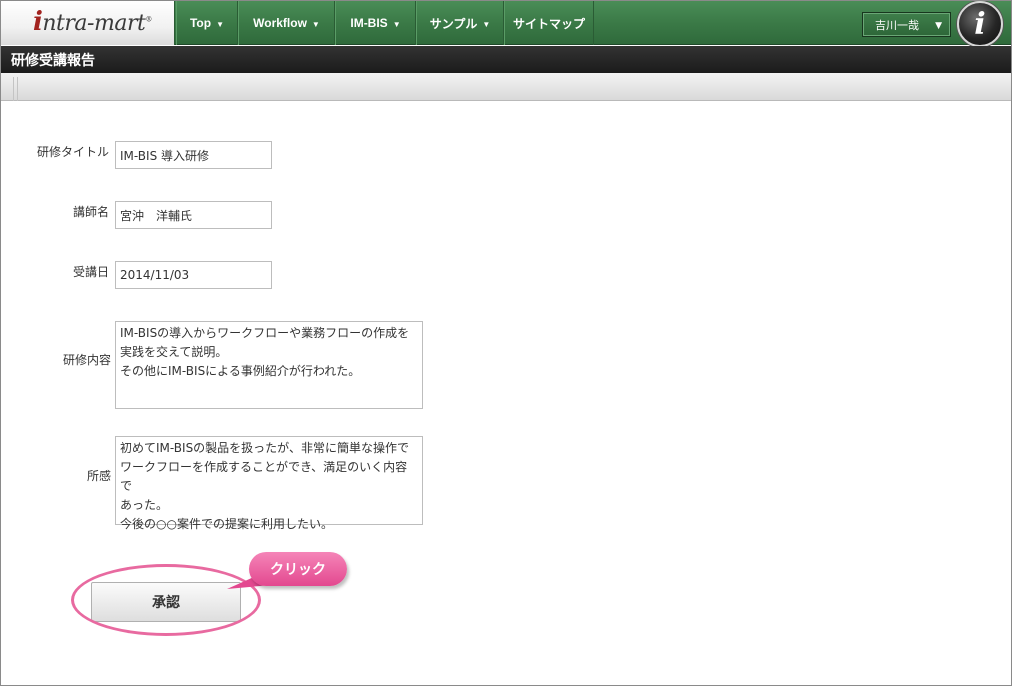  What do you see at coordinates (375, 23) in the screenshot?
I see `nav-item-im-bis: IM-BIS ▼` at bounding box center [375, 23].